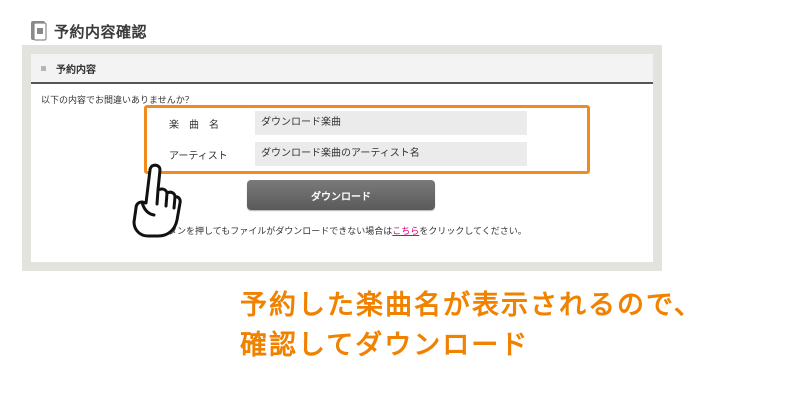  I want to click on caption-line-2: 確認してダウンロード, so click(385, 345).